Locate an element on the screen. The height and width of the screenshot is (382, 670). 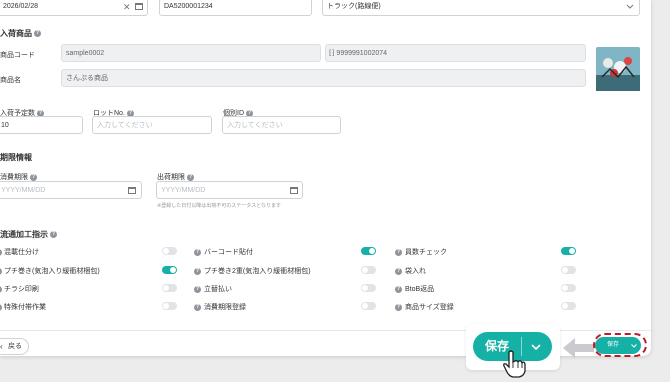
toggle-count-check is located at coordinates (568, 251).